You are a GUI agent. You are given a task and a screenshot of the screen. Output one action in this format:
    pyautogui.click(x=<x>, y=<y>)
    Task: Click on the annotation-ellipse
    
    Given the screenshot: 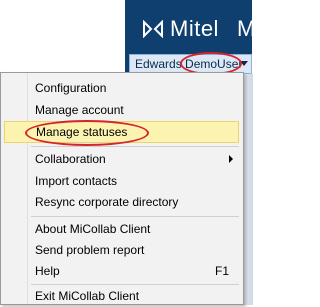 What is the action you would take?
    pyautogui.click(x=87, y=133)
    